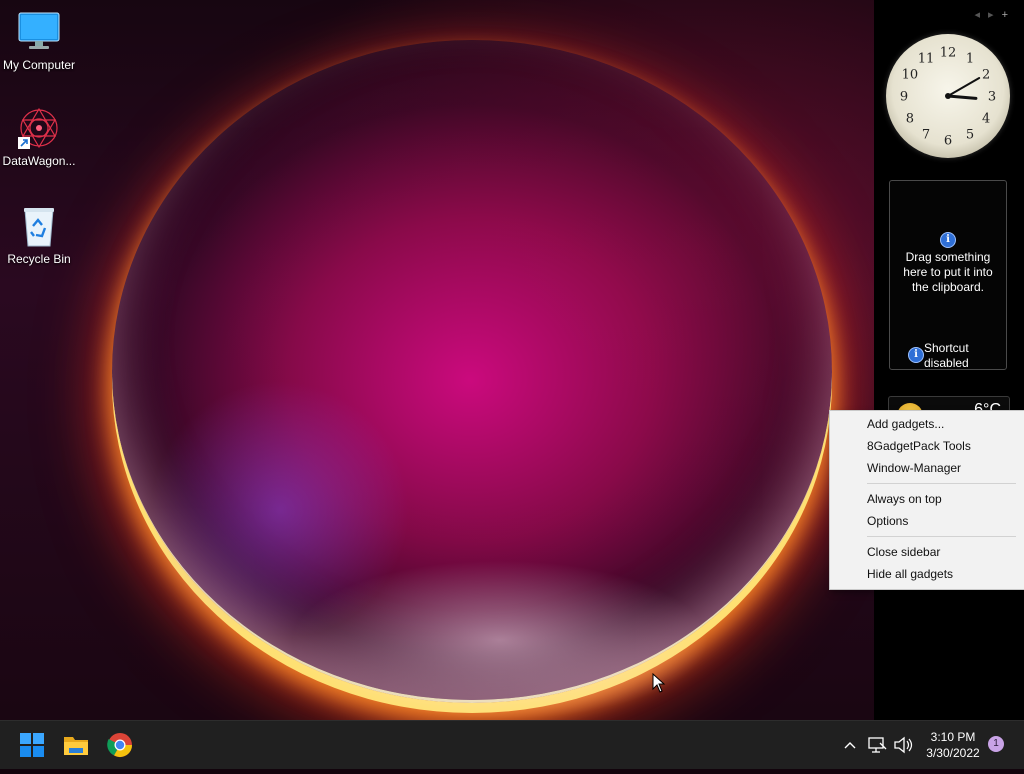  I want to click on chrome-icon, so click(119, 745).